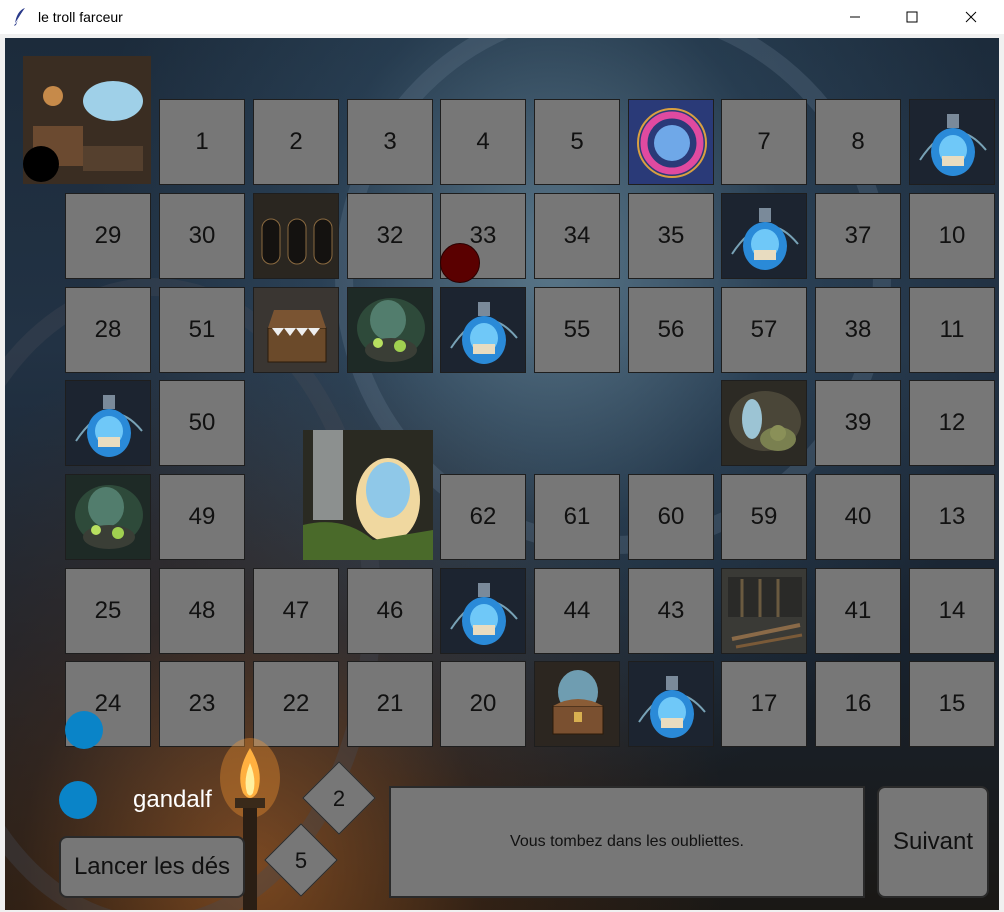 The height and width of the screenshot is (912, 1004). What do you see at coordinates (483, 704) in the screenshot?
I see `board-cell-20: 20` at bounding box center [483, 704].